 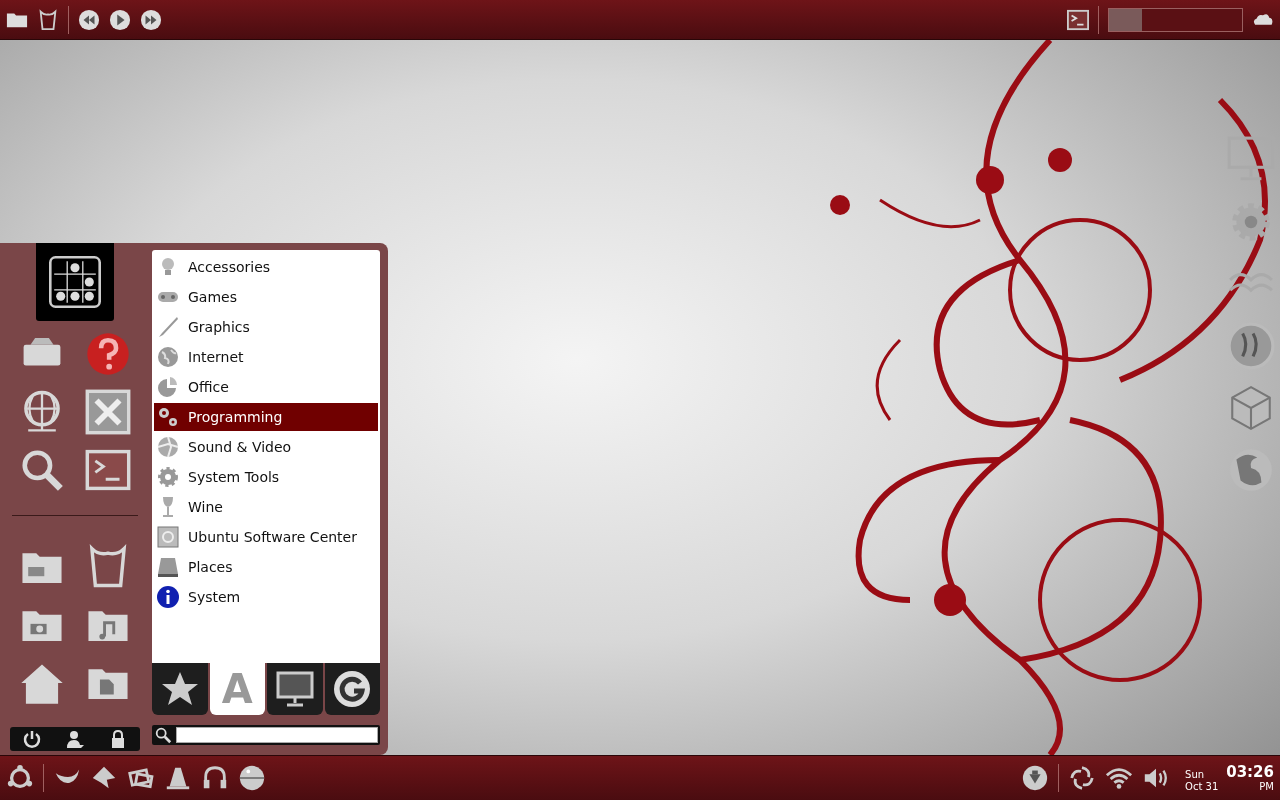 I want to click on clock-period: PM, so click(x=1266, y=786).